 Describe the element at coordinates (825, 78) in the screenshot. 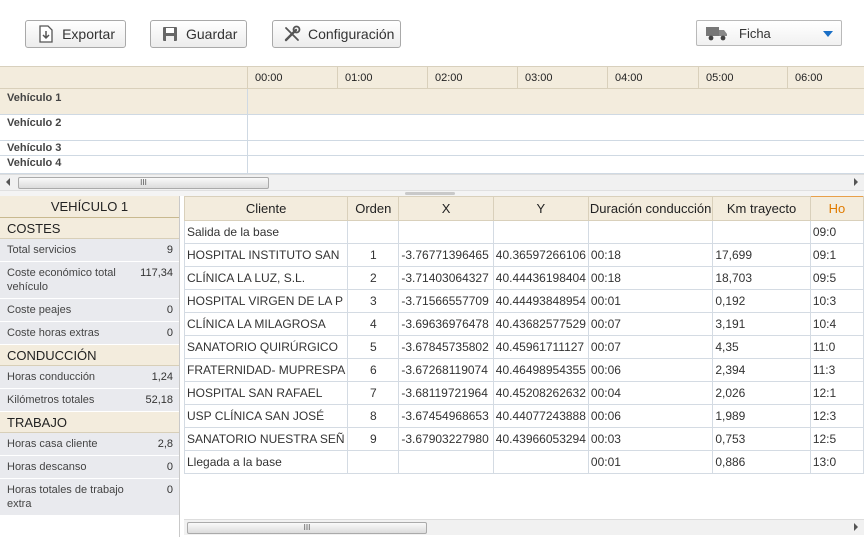

I see `timeline-hour: 06:00` at that location.